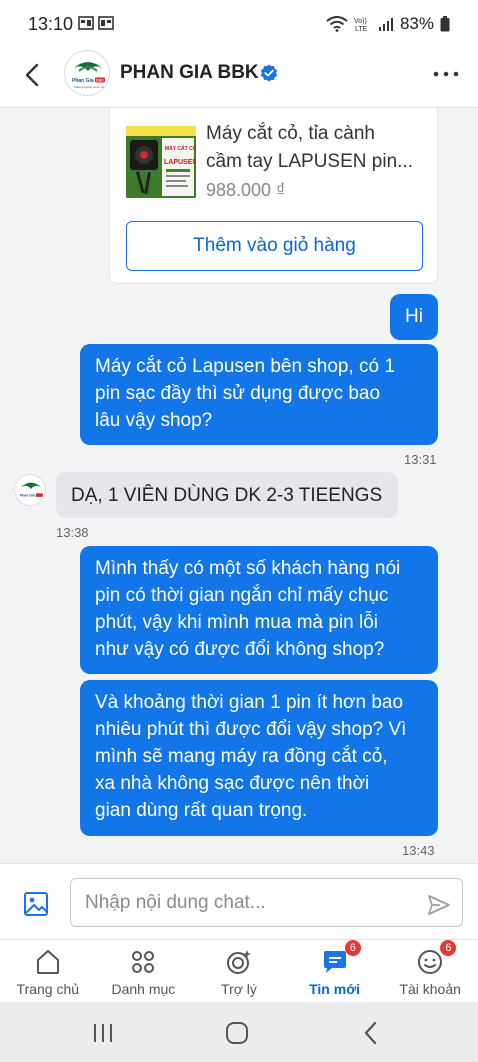 The width and height of the screenshot is (478, 1062). Describe the element at coordinates (51, 24) in the screenshot. I see `status-time: 13:10` at that location.